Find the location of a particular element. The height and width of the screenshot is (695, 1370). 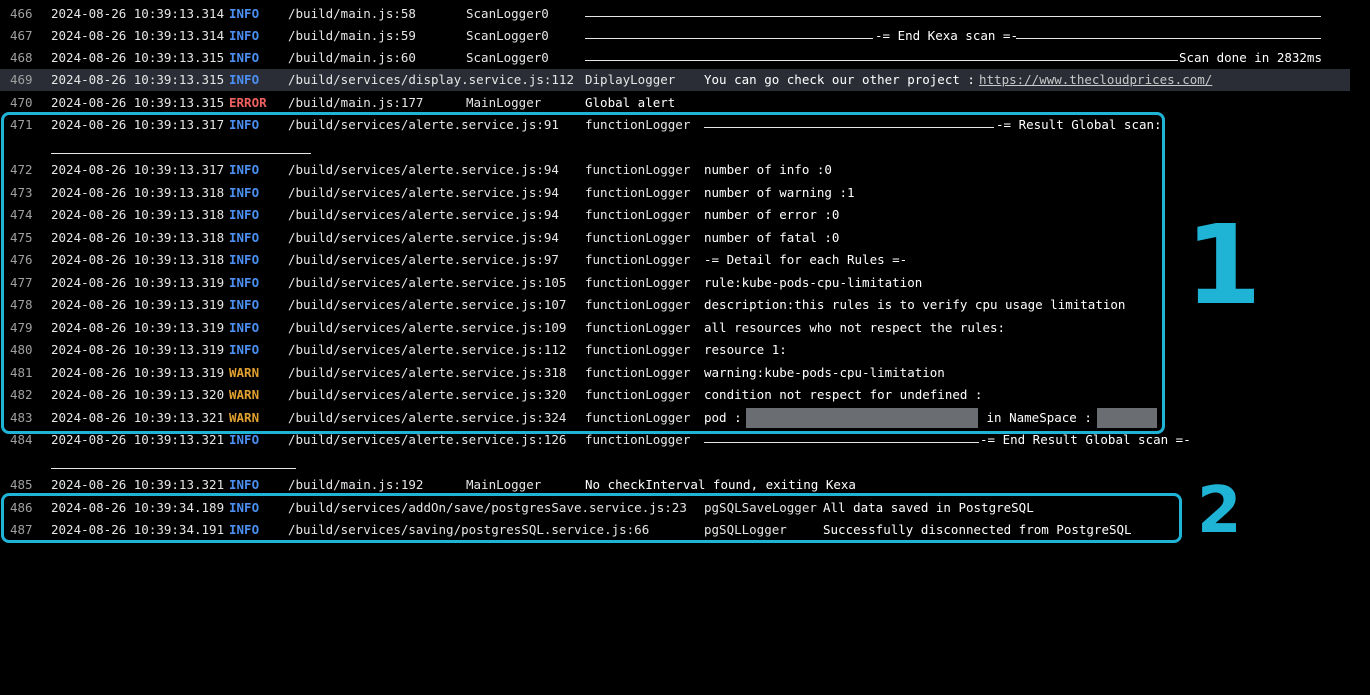

log-message: You can go check our other project : is located at coordinates (843, 79).